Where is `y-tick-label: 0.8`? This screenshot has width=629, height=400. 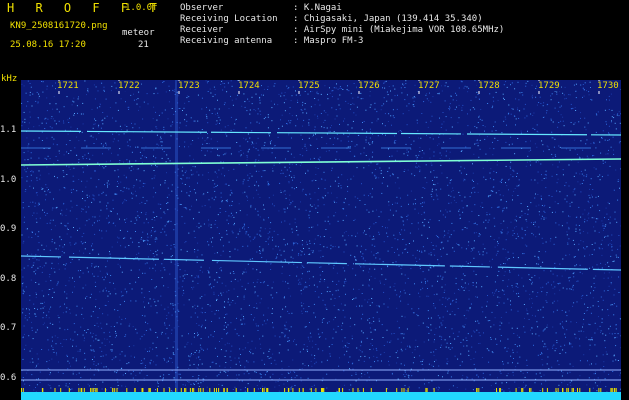 y-tick-label: 0.8 is located at coordinates (8, 279).